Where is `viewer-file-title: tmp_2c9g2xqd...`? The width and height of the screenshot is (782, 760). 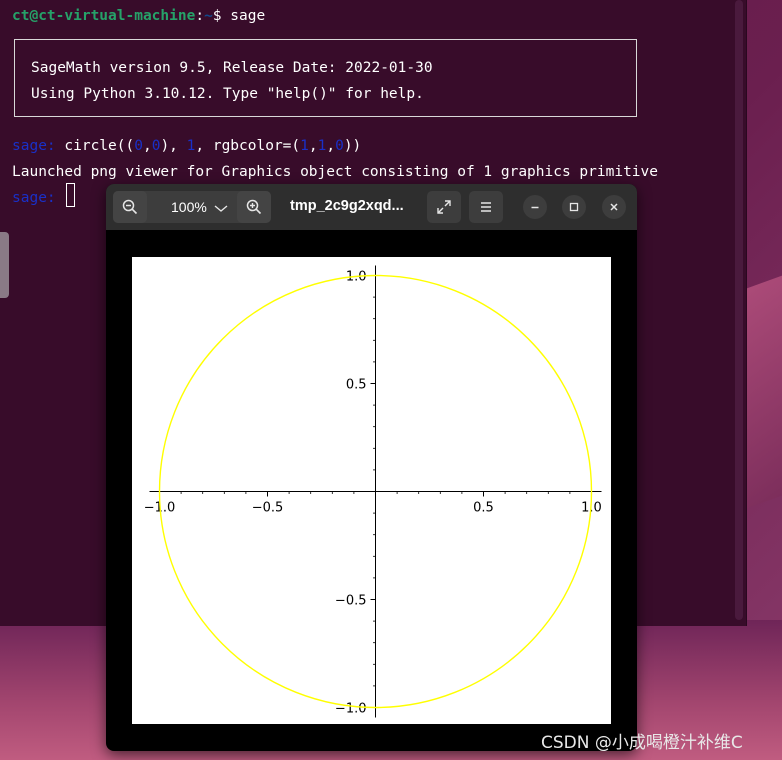 viewer-file-title: tmp_2c9g2xqd... is located at coordinates (347, 206).